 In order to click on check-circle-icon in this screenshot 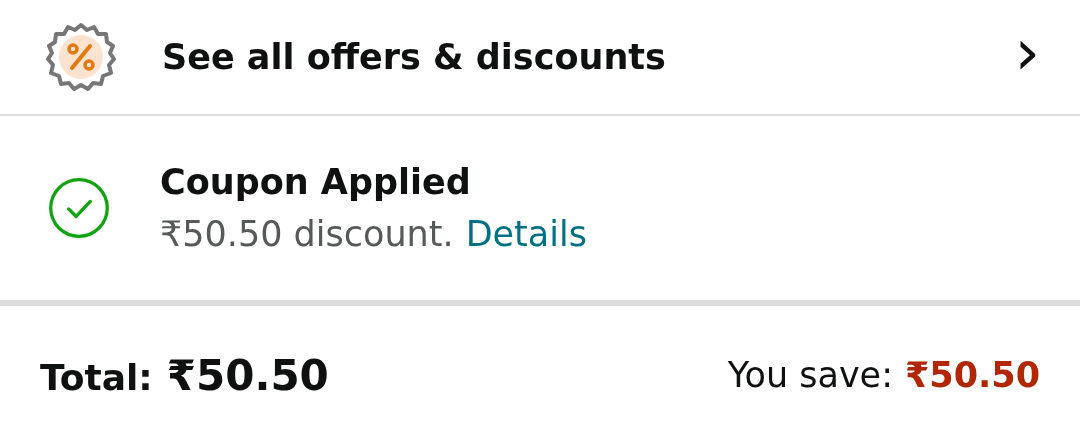, I will do `click(79, 208)`.